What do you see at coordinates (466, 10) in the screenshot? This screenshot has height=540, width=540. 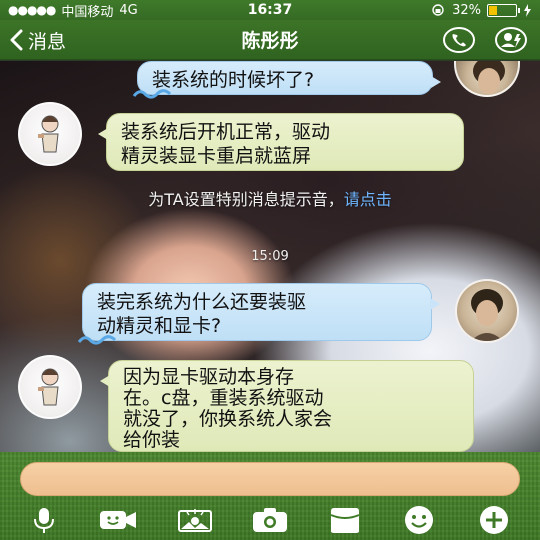 I see `battery-percent: 32%` at bounding box center [466, 10].